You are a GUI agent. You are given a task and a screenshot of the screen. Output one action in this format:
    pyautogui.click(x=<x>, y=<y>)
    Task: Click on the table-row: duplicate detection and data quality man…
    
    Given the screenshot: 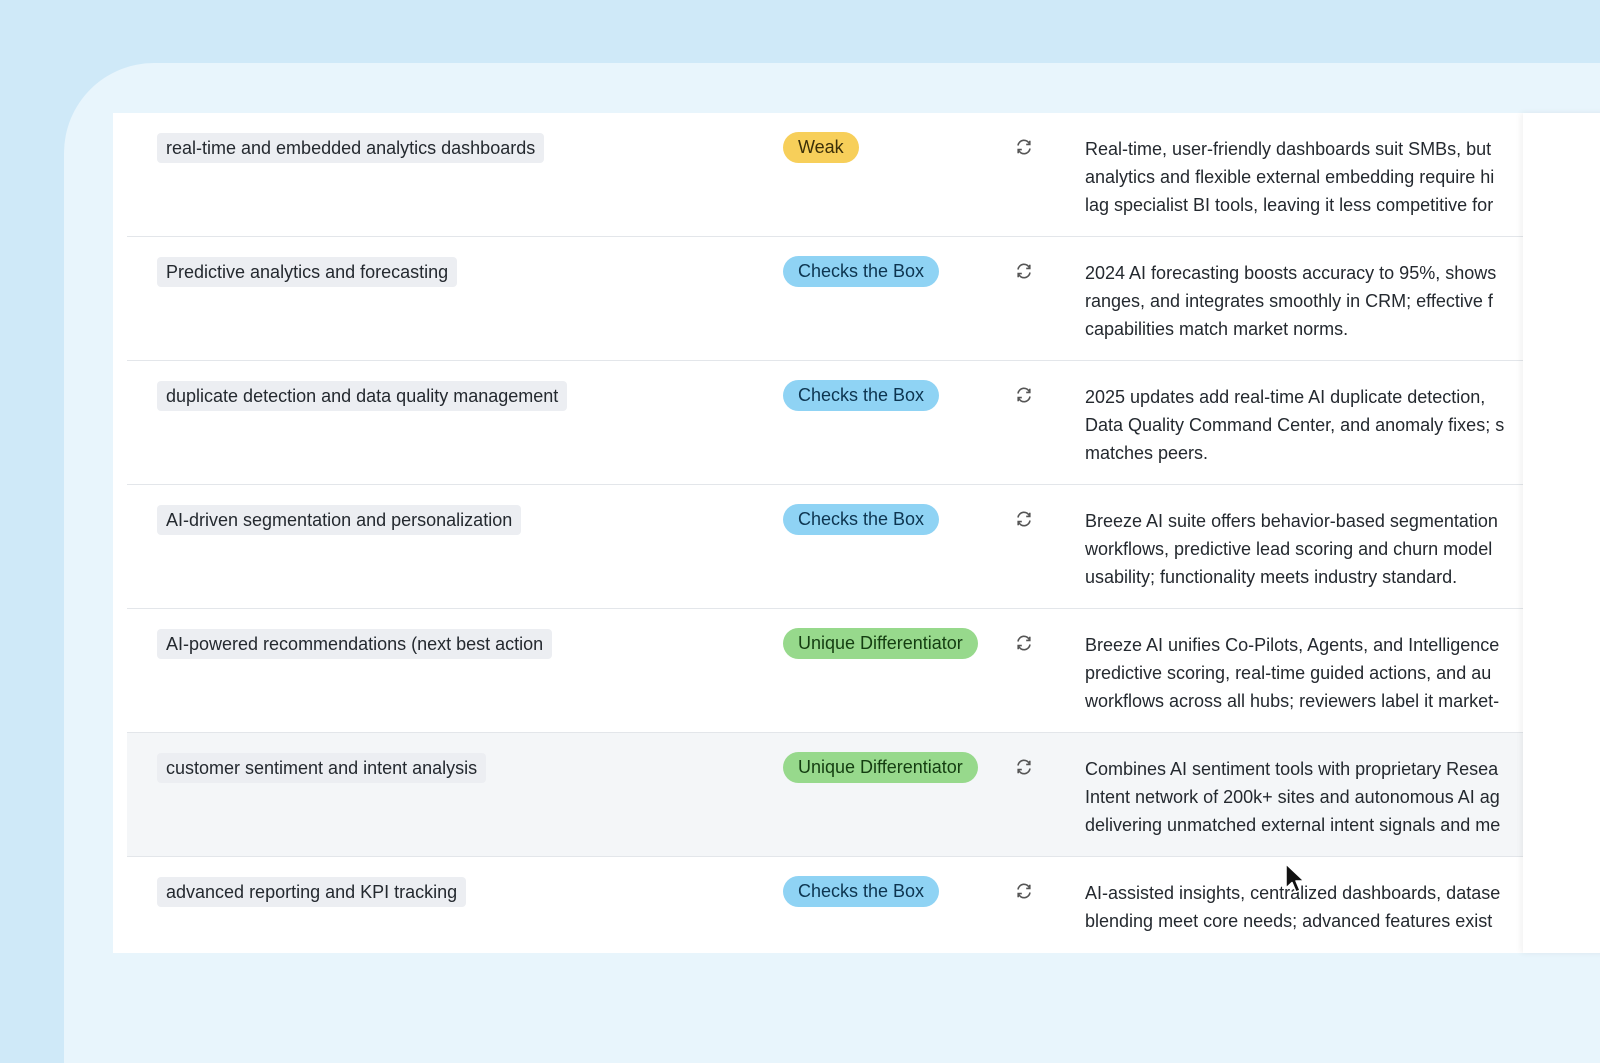 What is the action you would take?
    pyautogui.click(x=825, y=423)
    